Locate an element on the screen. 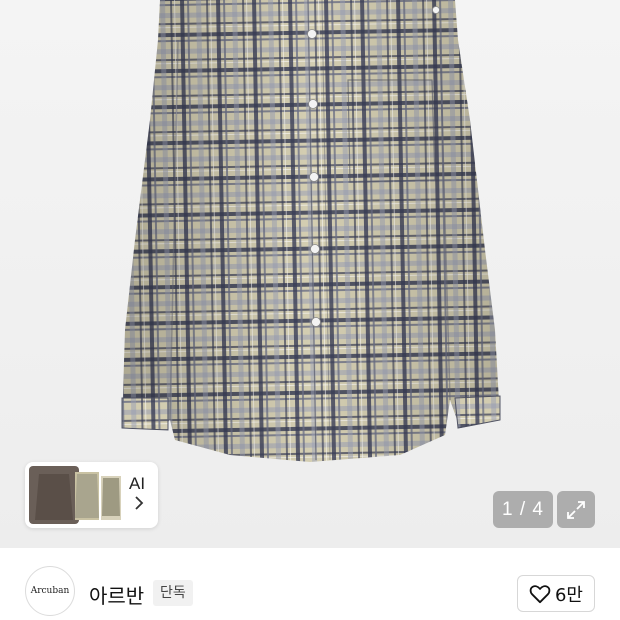 This screenshot has width=620, height=620. expand-icon is located at coordinates (576, 509).